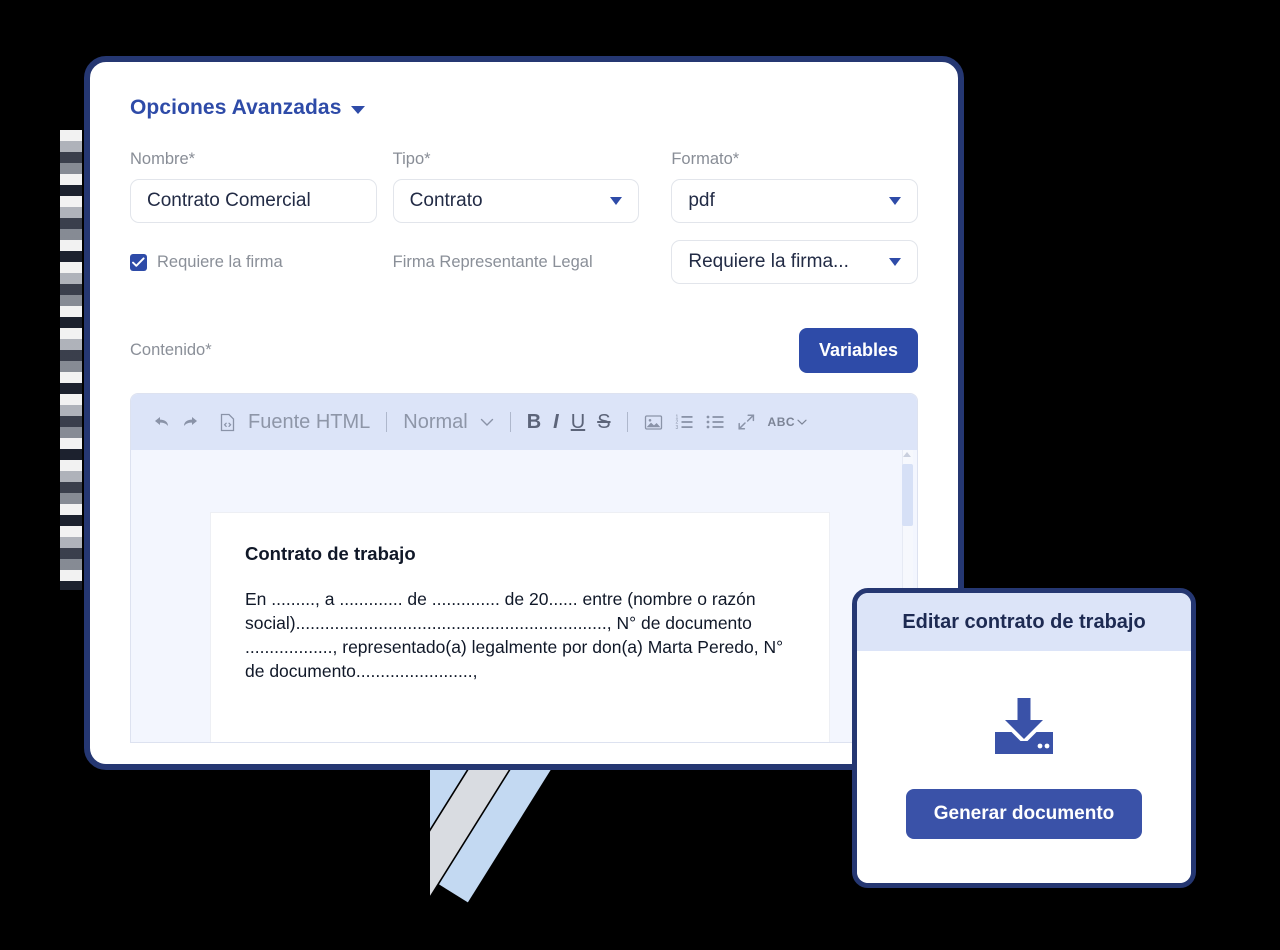  Describe the element at coordinates (578, 422) in the screenshot. I see `underline-button: U` at that location.